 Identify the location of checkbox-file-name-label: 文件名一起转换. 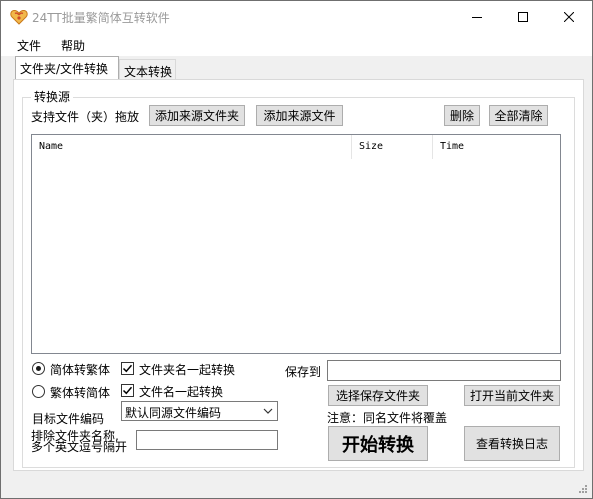
(181, 391).